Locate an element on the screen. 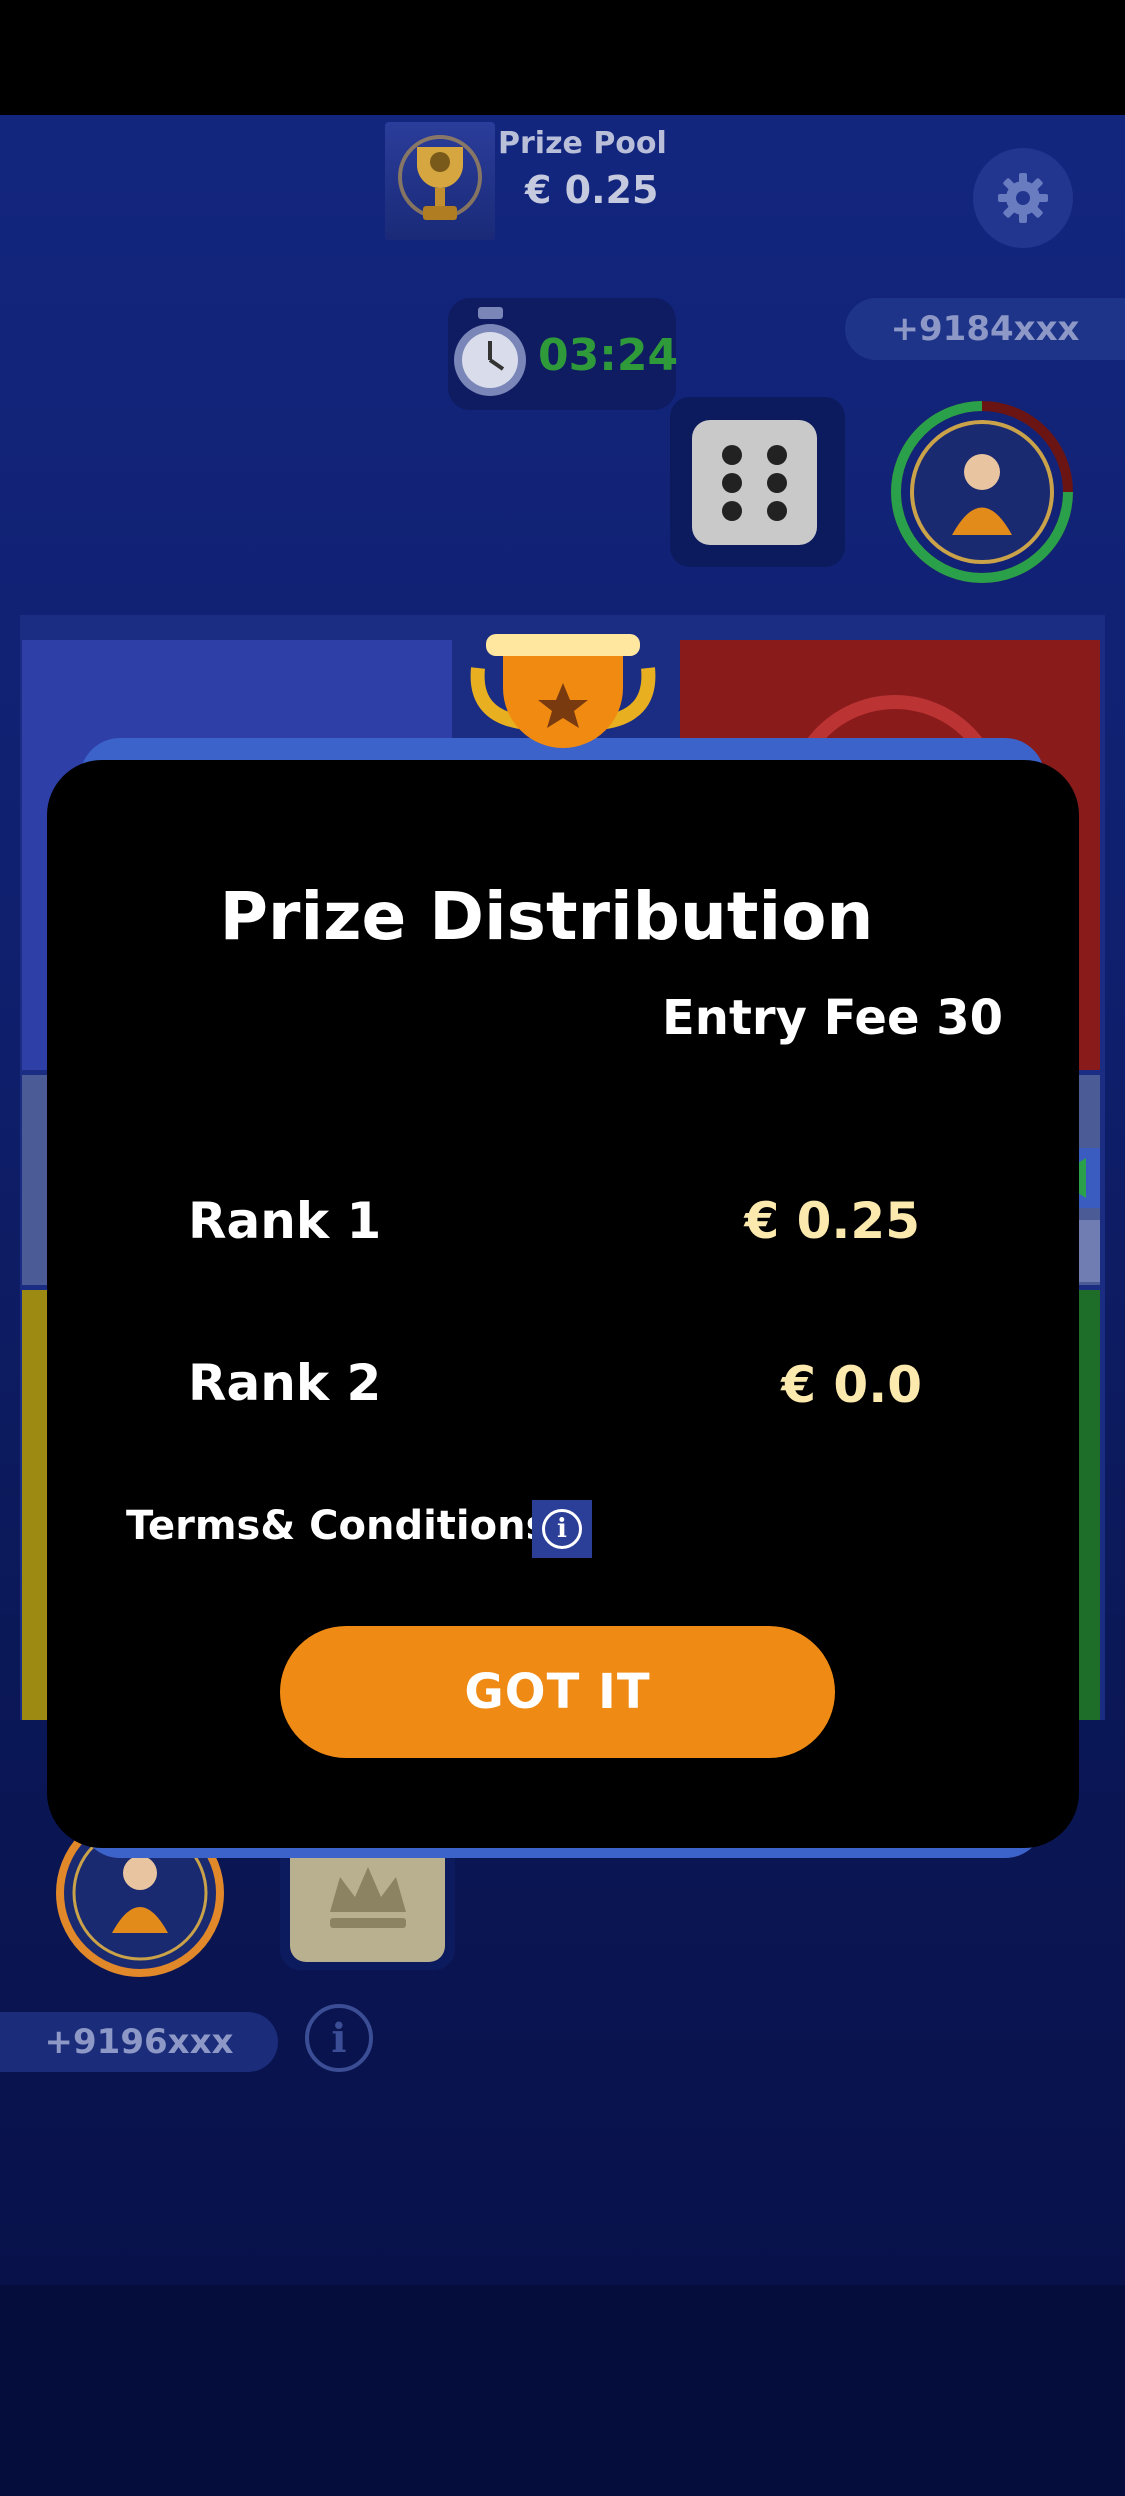 The image size is (1125, 2496). settings-button is located at coordinates (1023, 198).